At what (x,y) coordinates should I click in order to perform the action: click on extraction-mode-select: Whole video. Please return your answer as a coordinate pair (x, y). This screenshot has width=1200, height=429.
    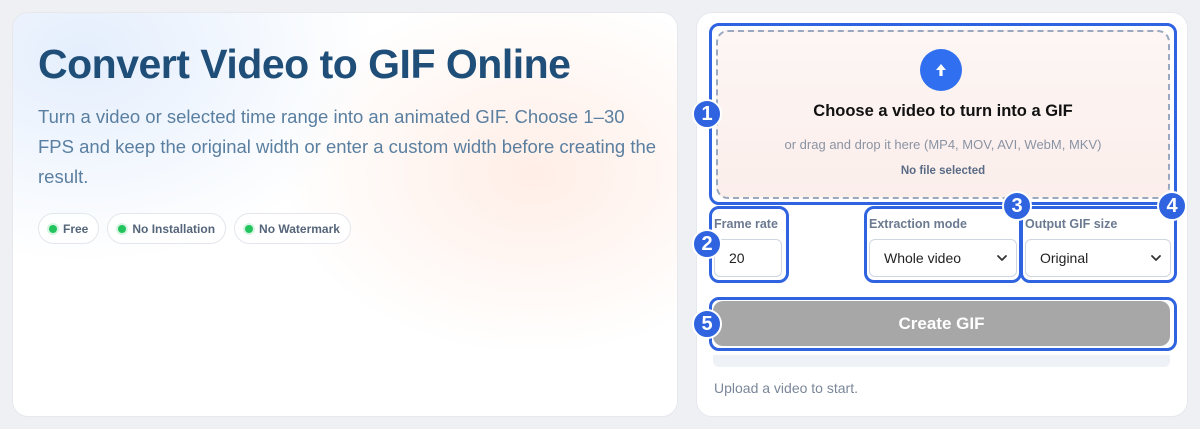
    Looking at the image, I should click on (943, 258).